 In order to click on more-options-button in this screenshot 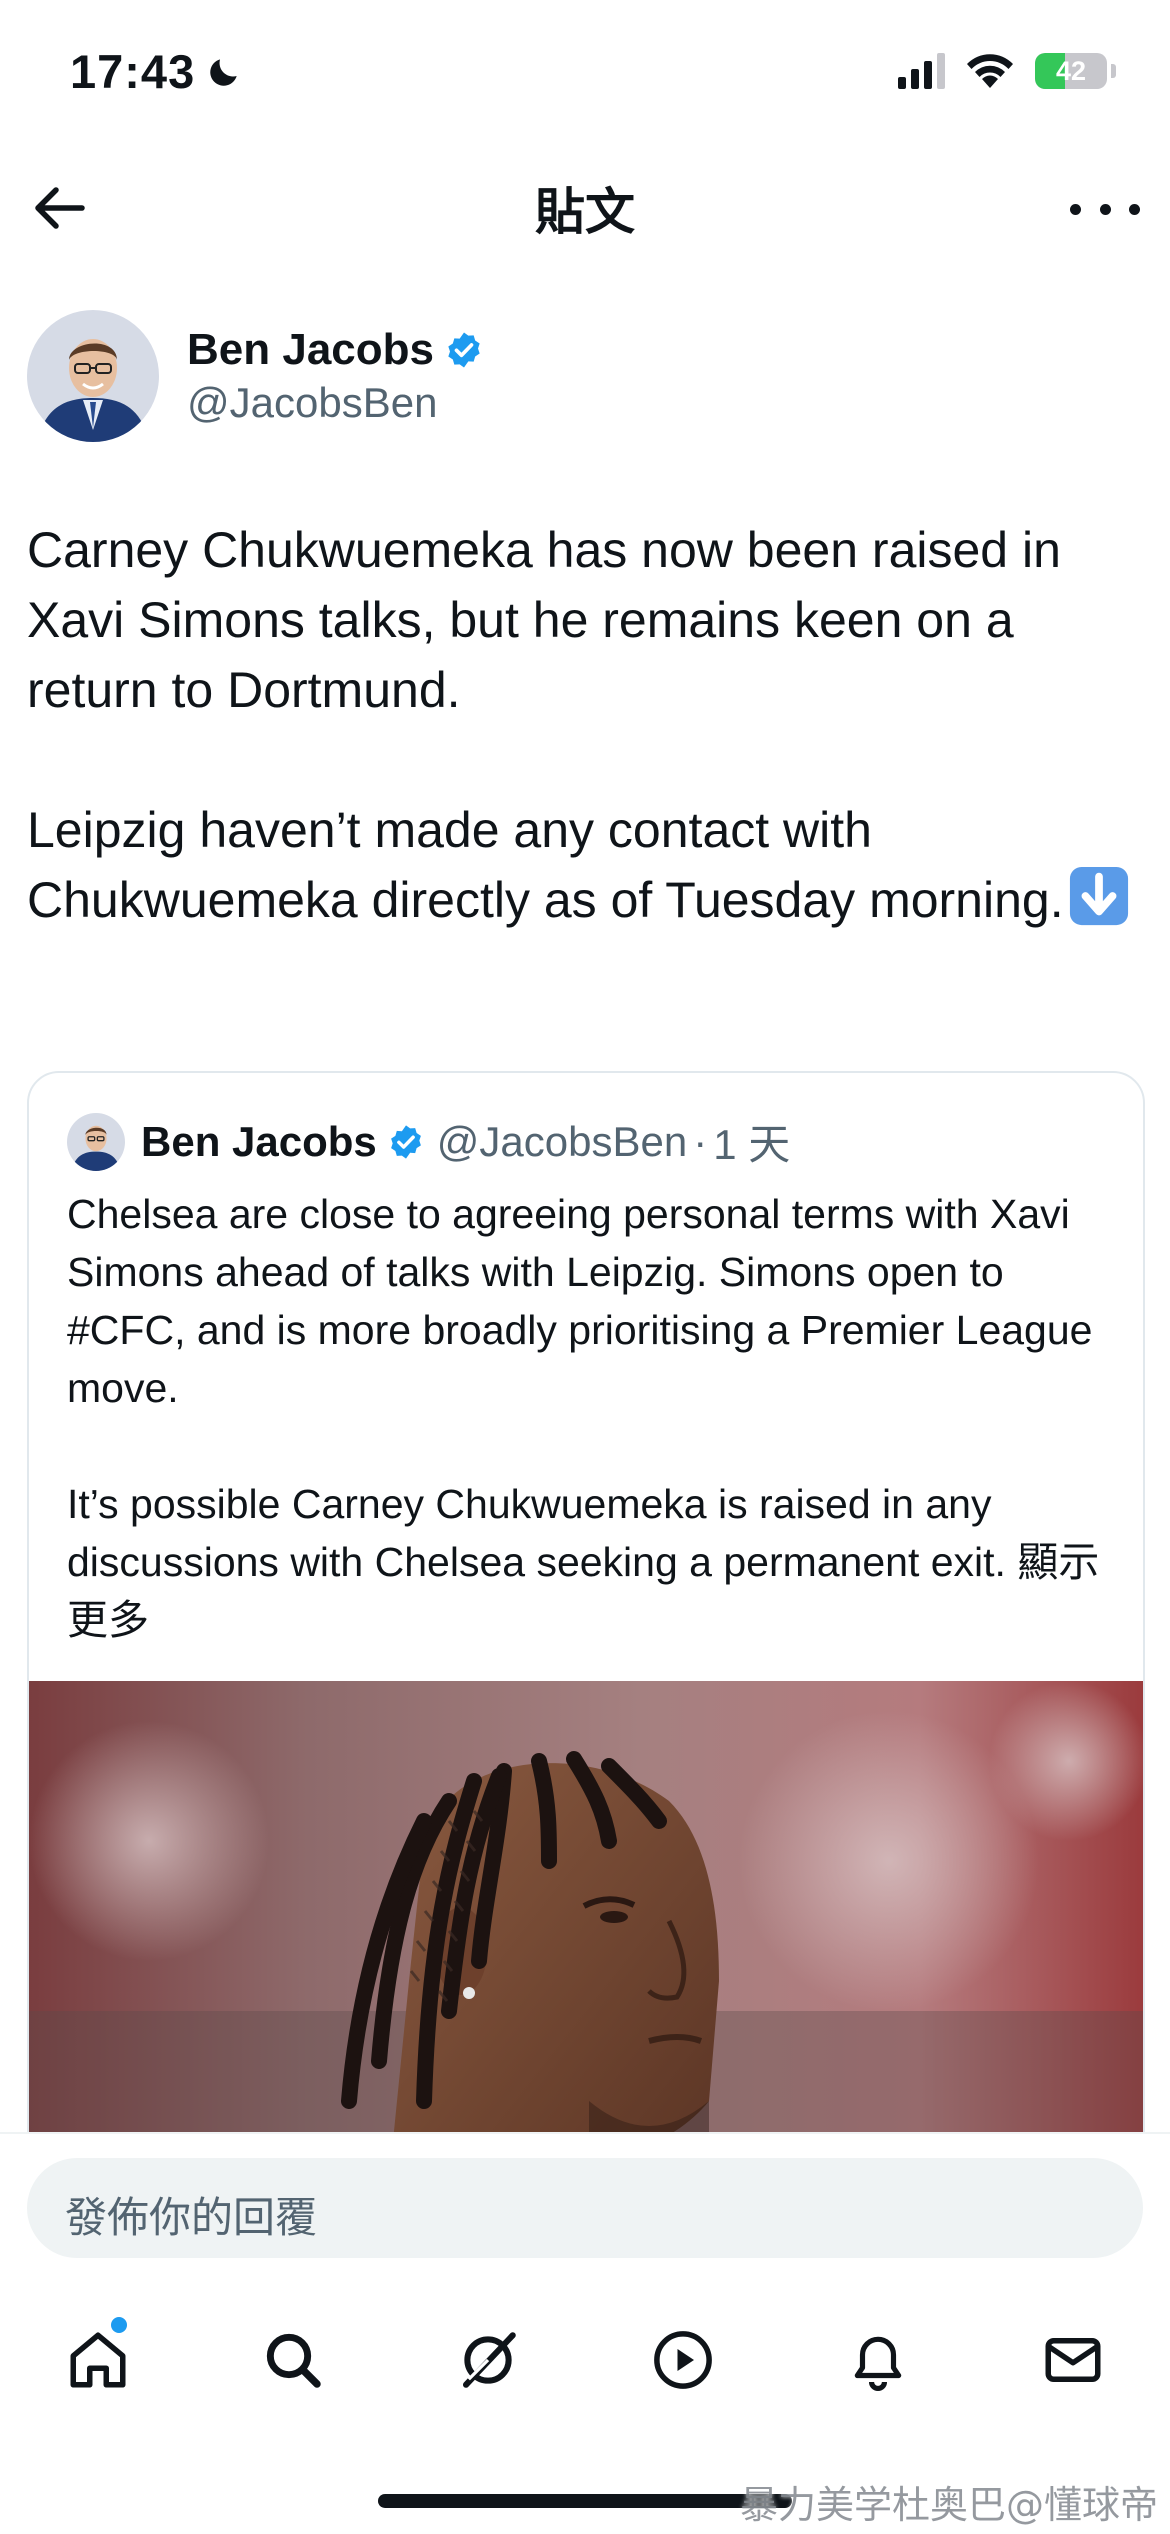, I will do `click(1105, 209)`.